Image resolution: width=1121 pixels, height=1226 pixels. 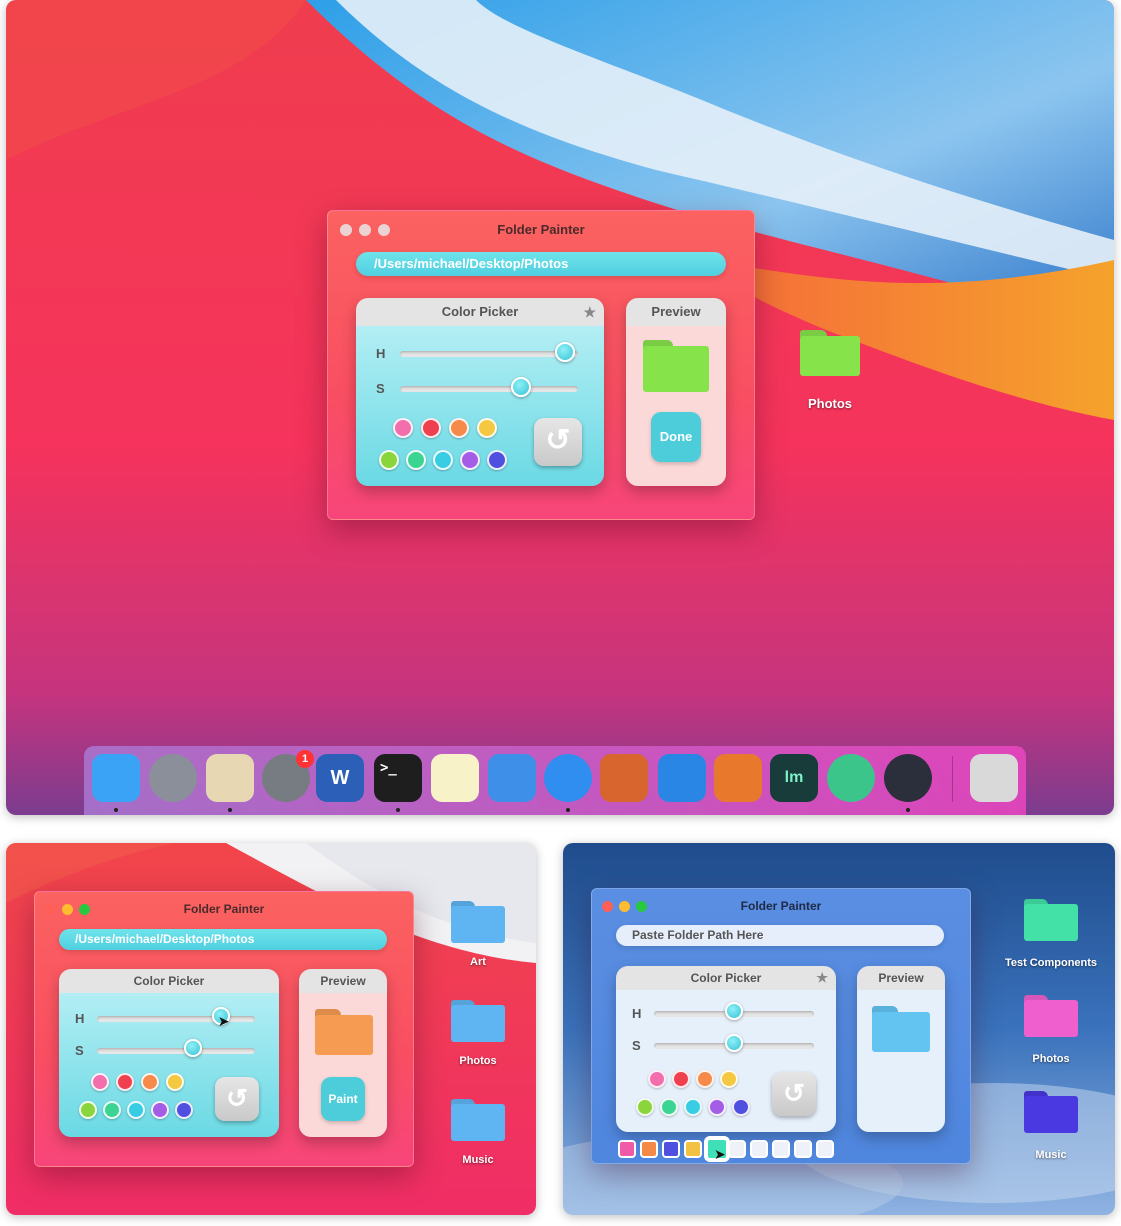 What do you see at coordinates (455, 778) in the screenshot?
I see `notes-icon` at bounding box center [455, 778].